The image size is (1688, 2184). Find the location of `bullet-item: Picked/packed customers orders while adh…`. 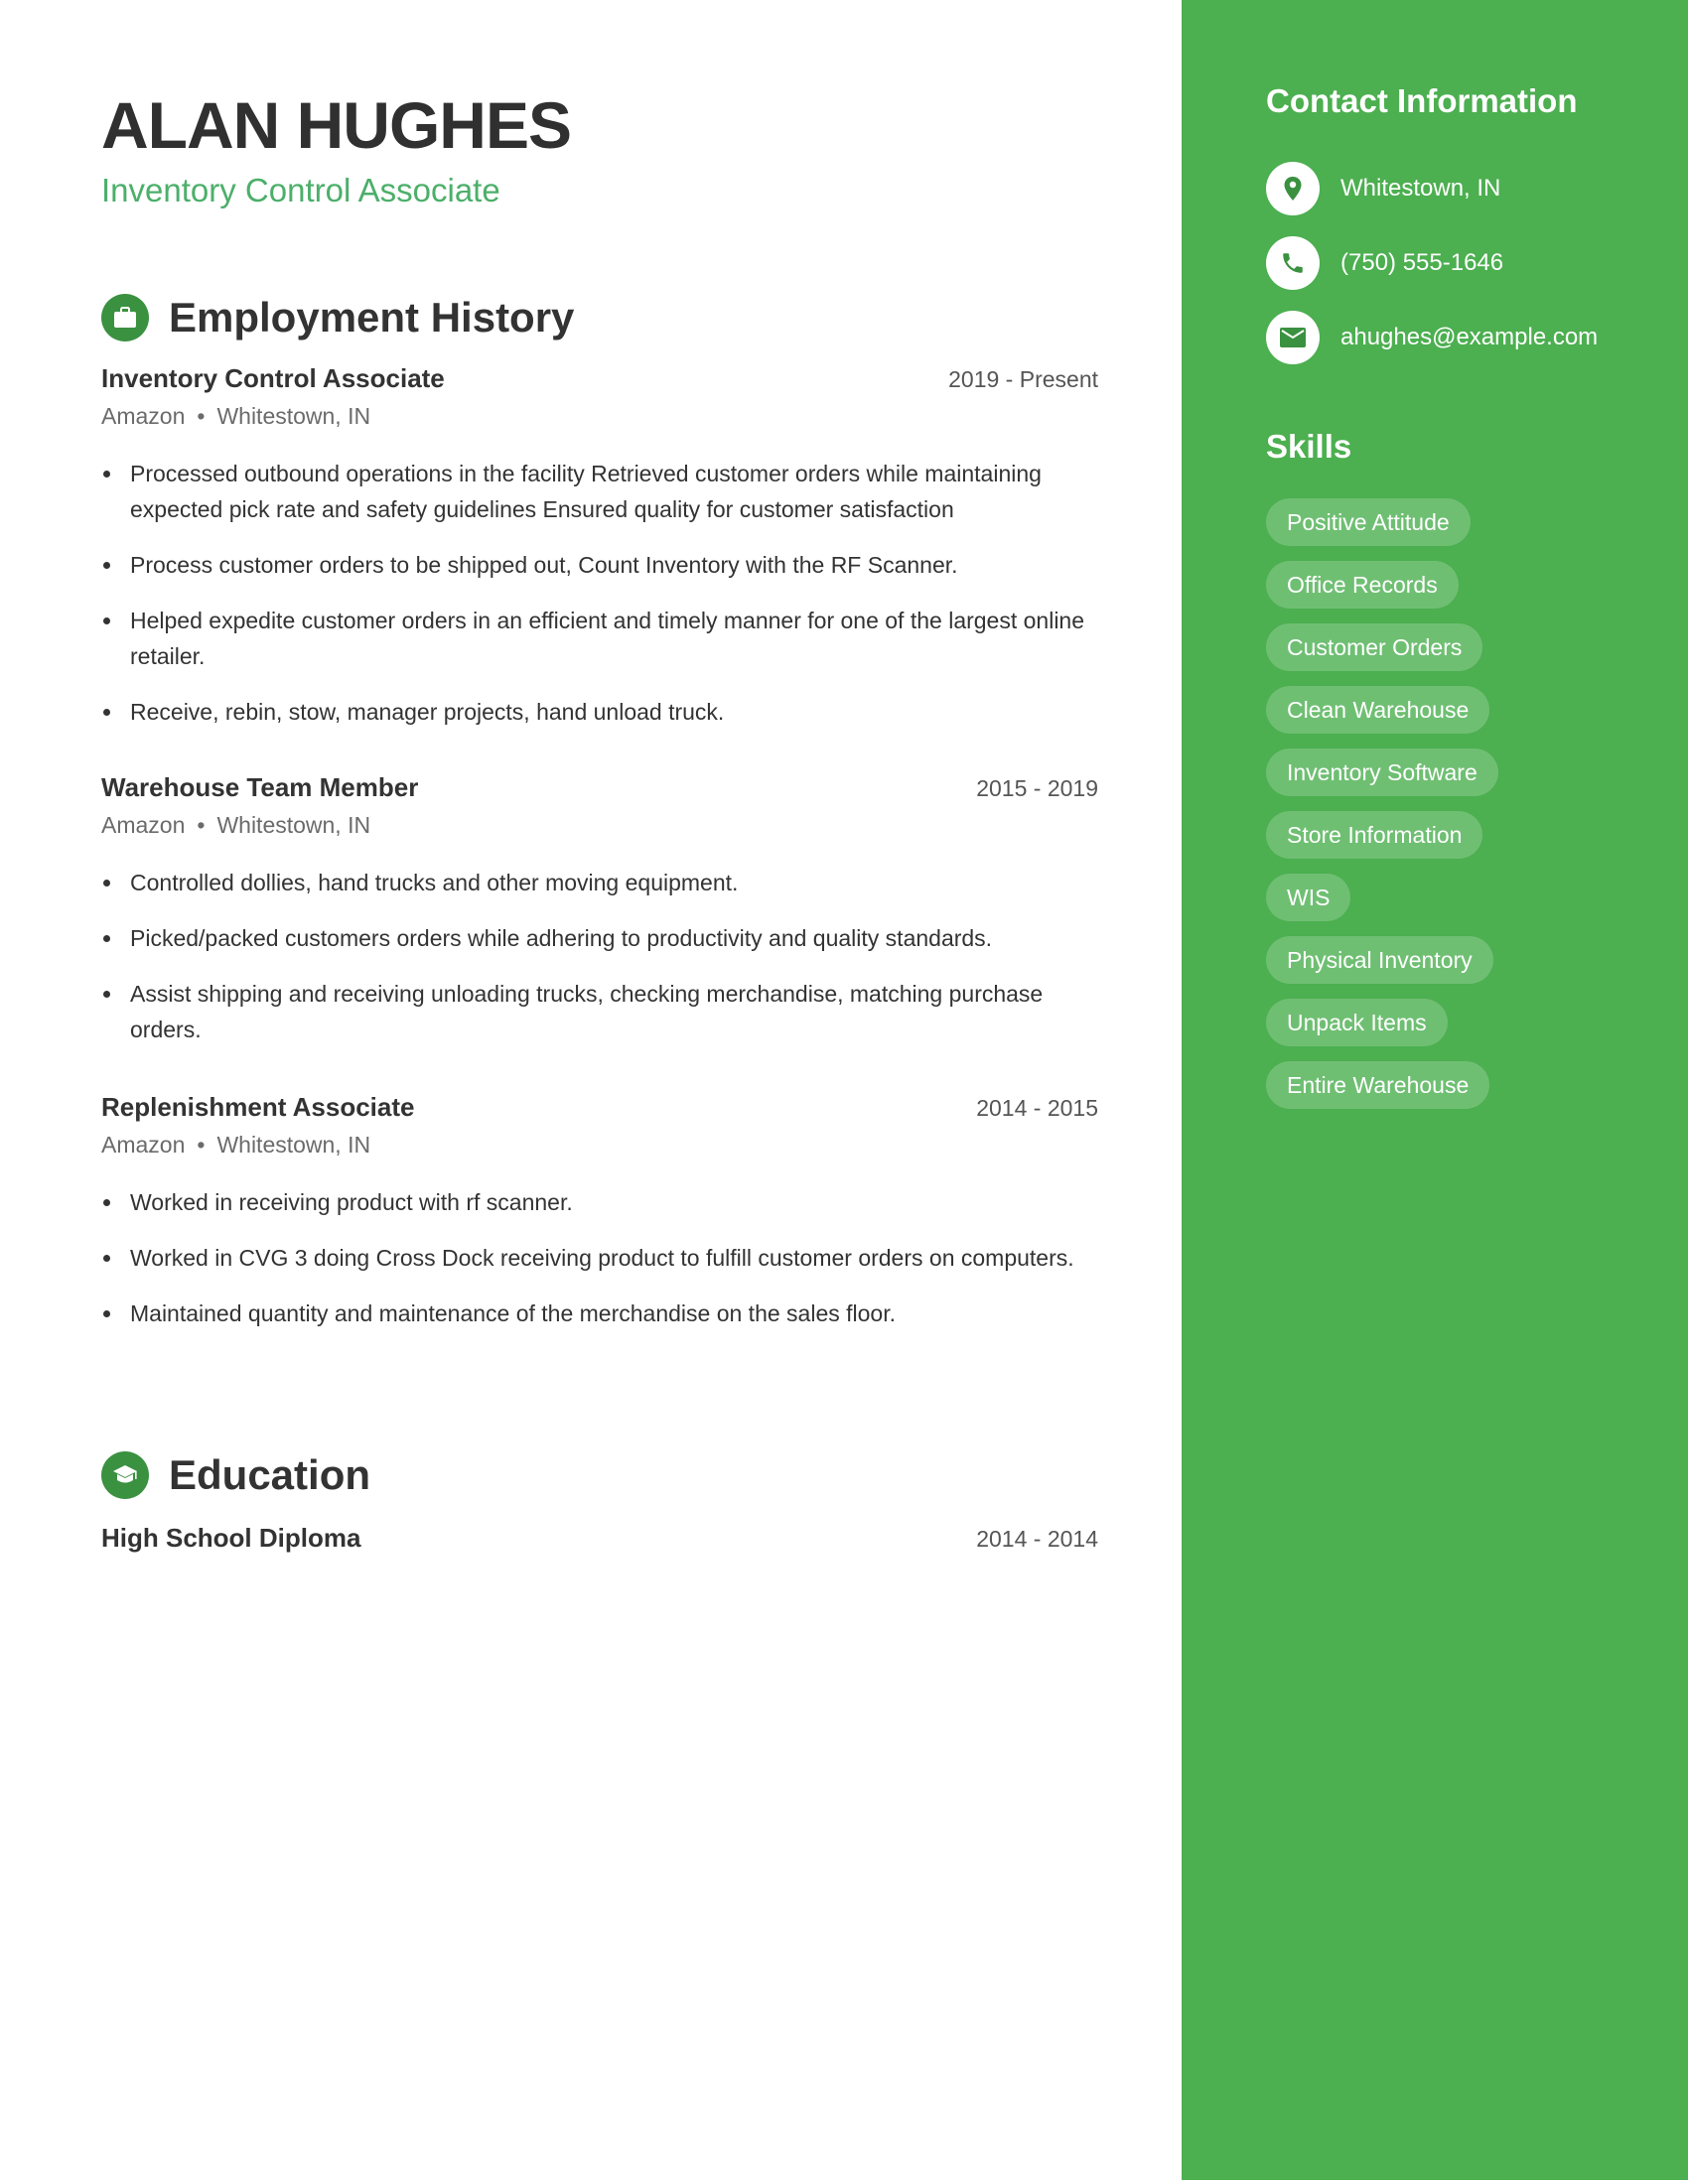

bullet-item: Picked/packed customers orders while adh… is located at coordinates (599, 938).